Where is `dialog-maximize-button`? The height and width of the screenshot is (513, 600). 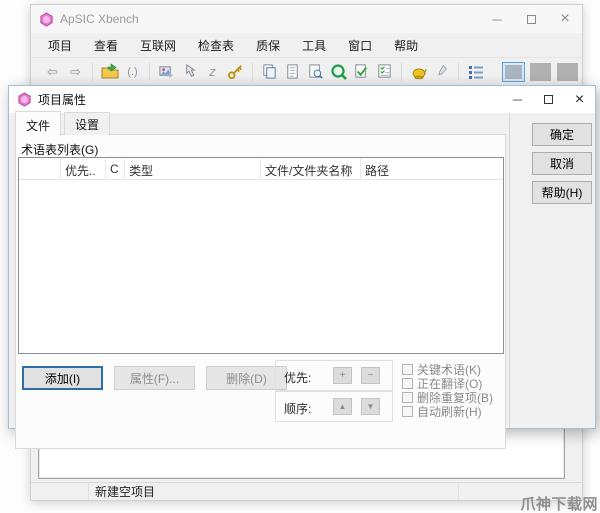
dialog-maximize-button is located at coordinates (548, 99).